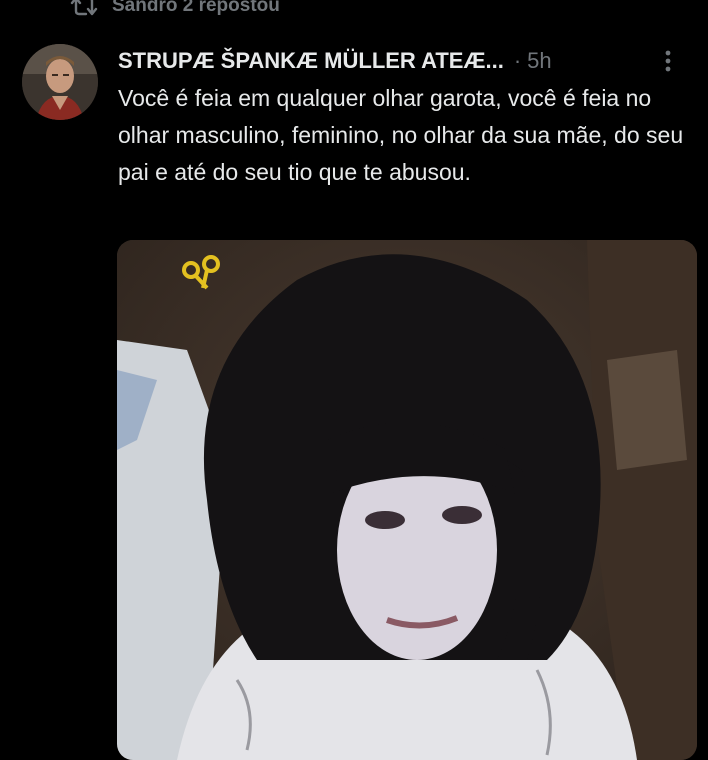  What do you see at coordinates (668, 61) in the screenshot?
I see `more-vertical-icon` at bounding box center [668, 61].